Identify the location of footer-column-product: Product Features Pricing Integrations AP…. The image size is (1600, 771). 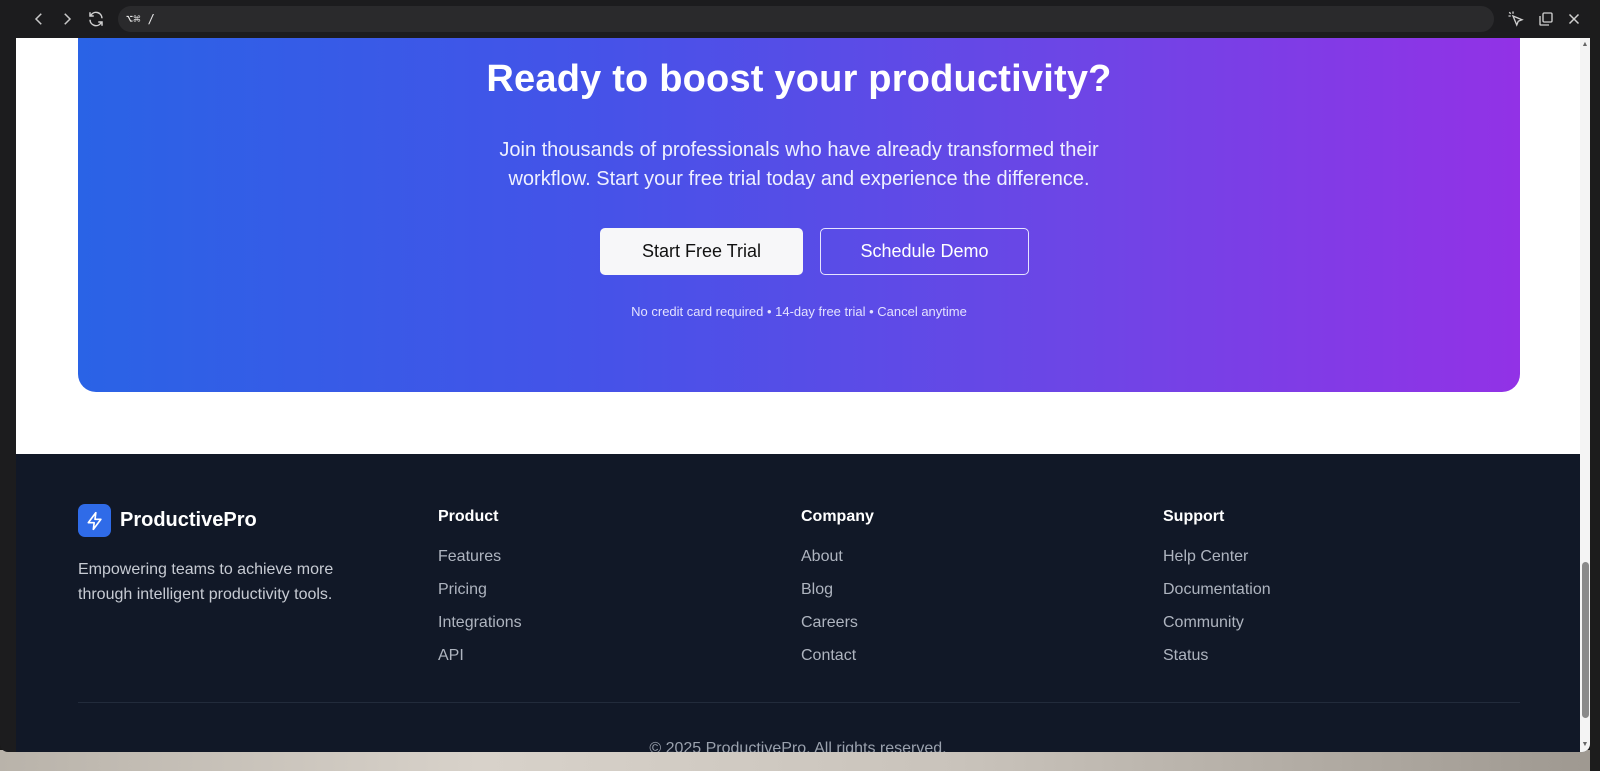
(480, 594).